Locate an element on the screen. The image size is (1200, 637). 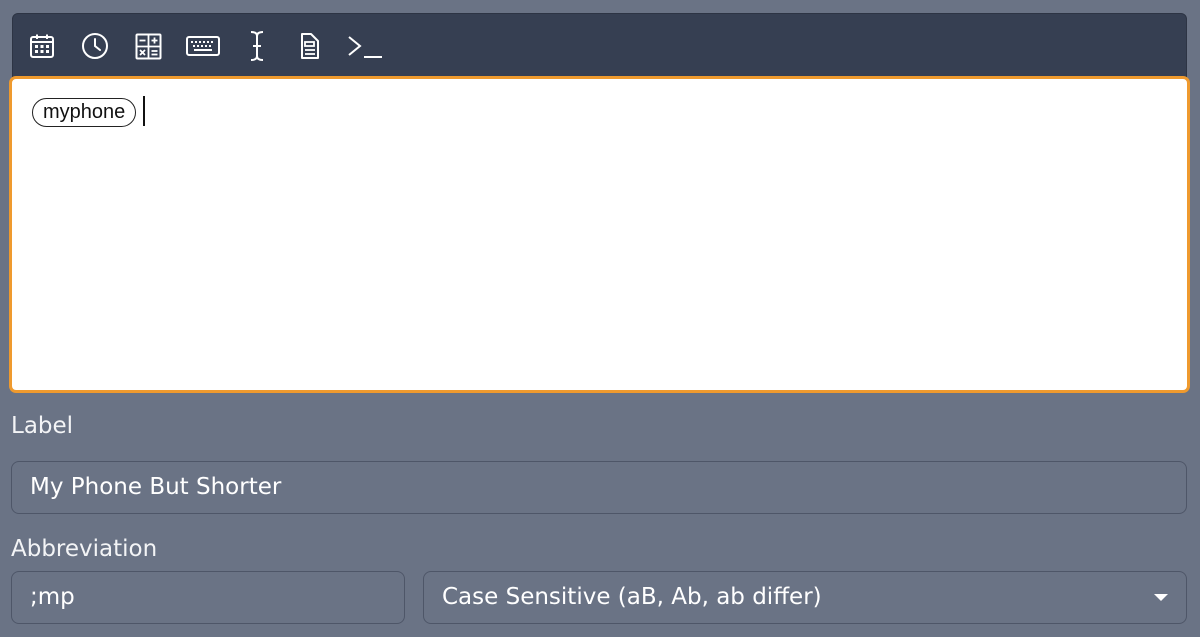
abbreviation-input: ;mp is located at coordinates (208, 597).